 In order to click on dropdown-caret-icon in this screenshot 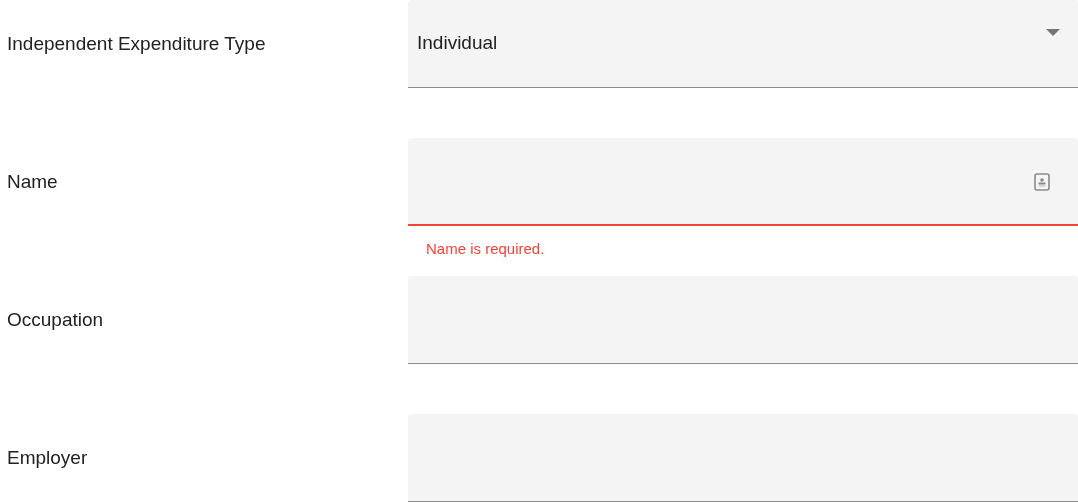, I will do `click(1053, 32)`.